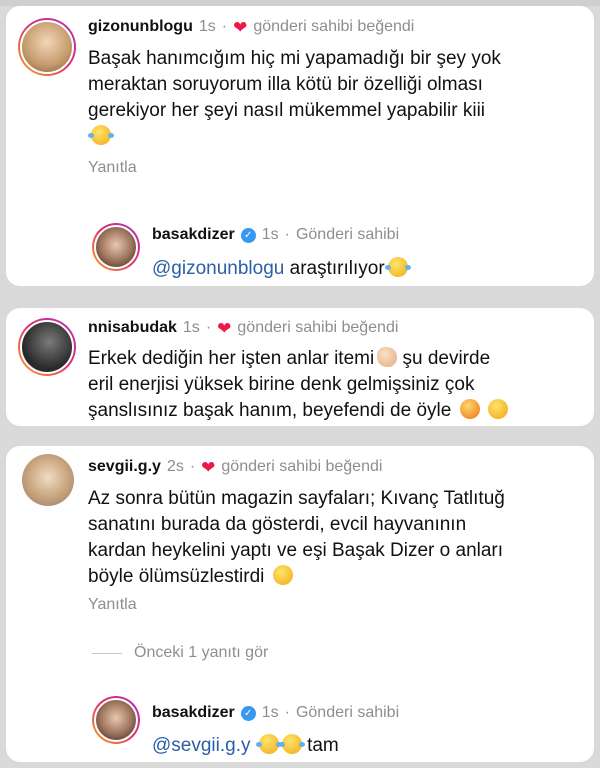  I want to click on smiling-face-with-hearts-emoji-icon, so click(469, 409).